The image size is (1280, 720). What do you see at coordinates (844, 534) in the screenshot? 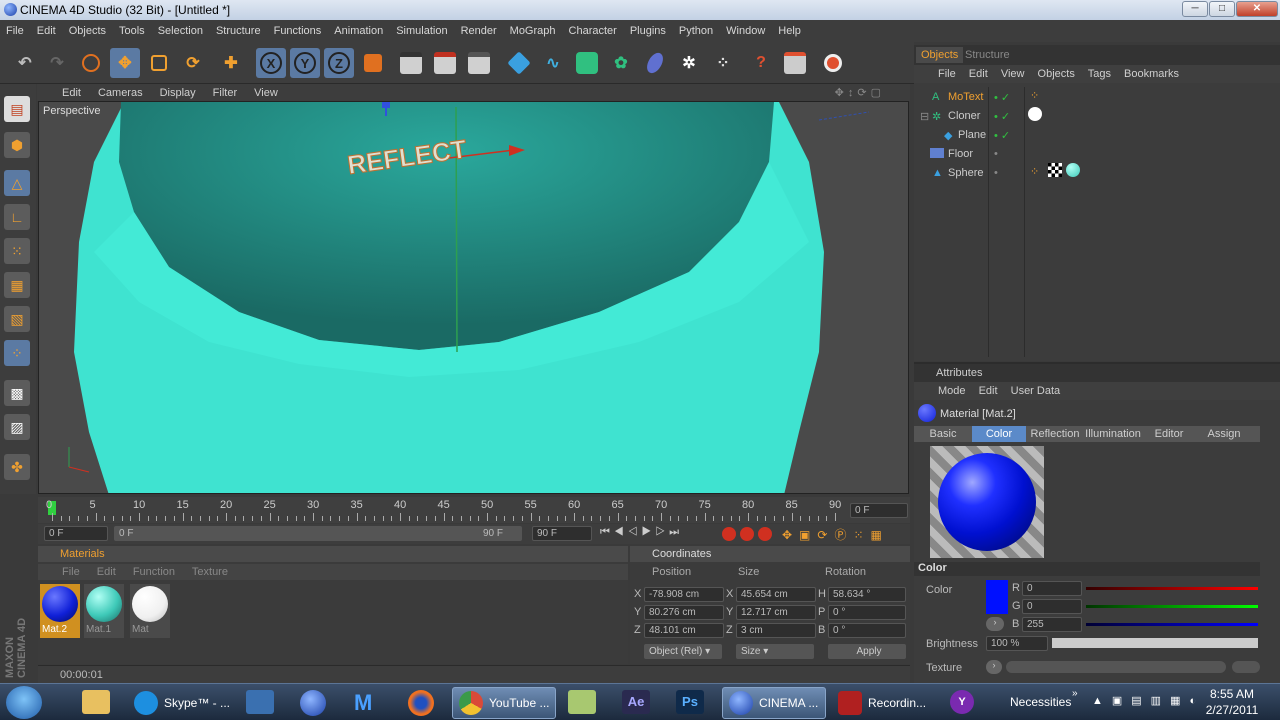
I see `key-type-icons: ✥▣⟳Ⓟ⁙▦` at bounding box center [844, 534].